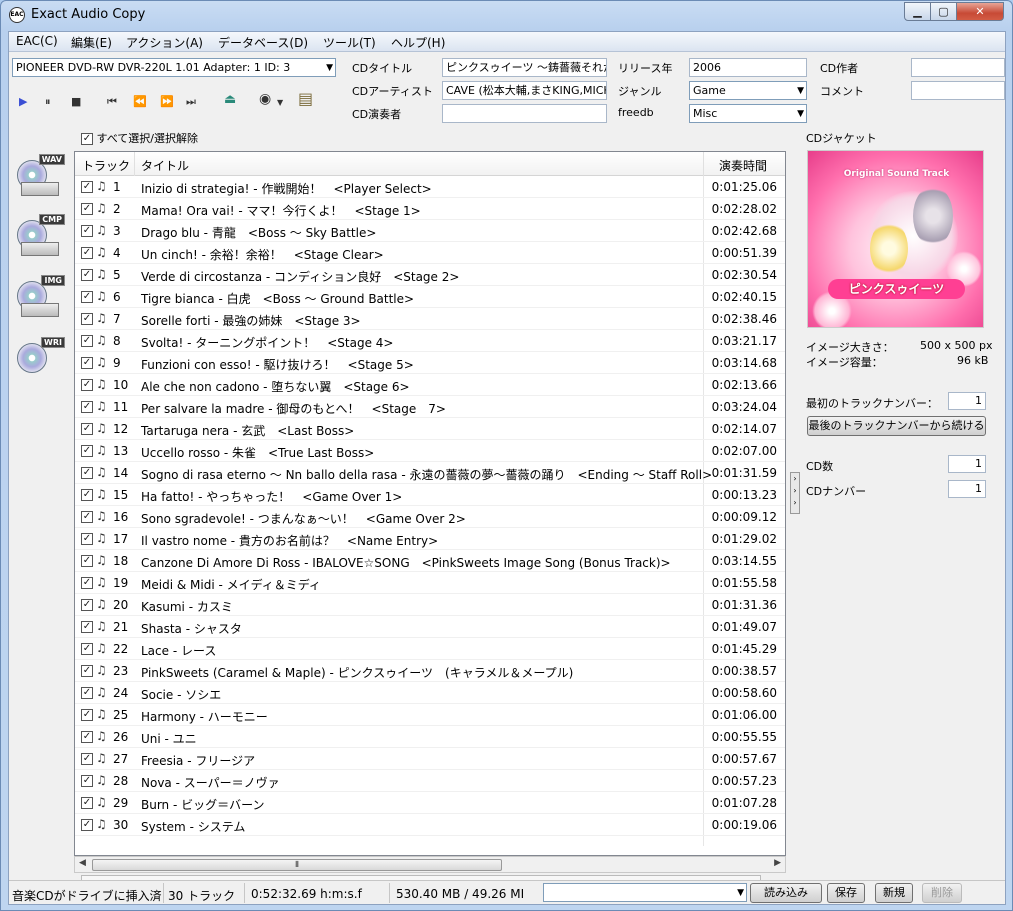 This screenshot has height=911, width=1013. I want to click on last-track-icon: ⏭, so click(191, 102).